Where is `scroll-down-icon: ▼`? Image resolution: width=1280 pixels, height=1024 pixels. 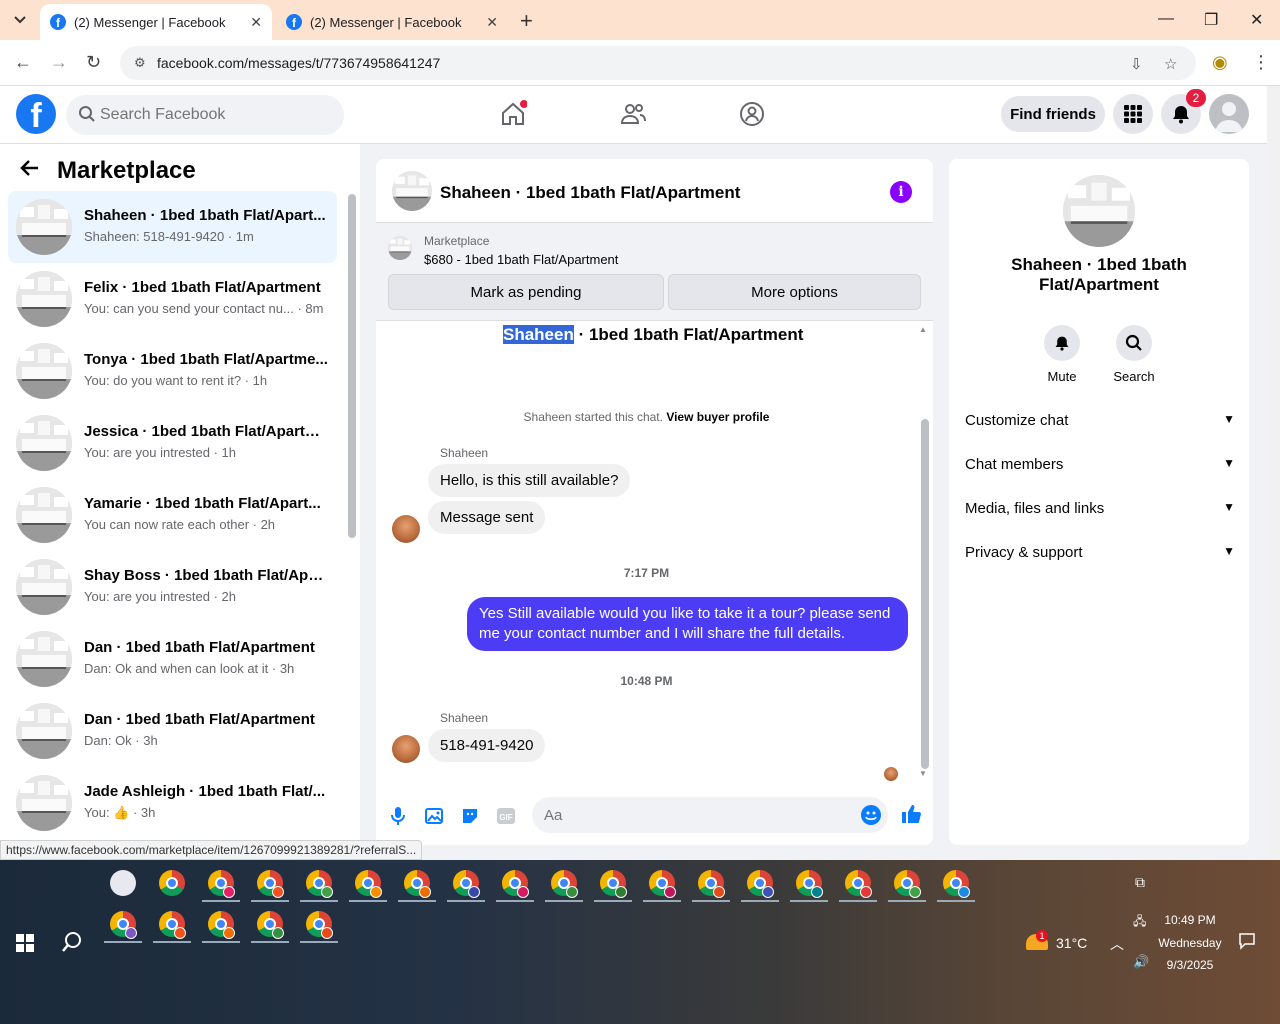
scroll-down-icon: ▼ is located at coordinates (923, 773).